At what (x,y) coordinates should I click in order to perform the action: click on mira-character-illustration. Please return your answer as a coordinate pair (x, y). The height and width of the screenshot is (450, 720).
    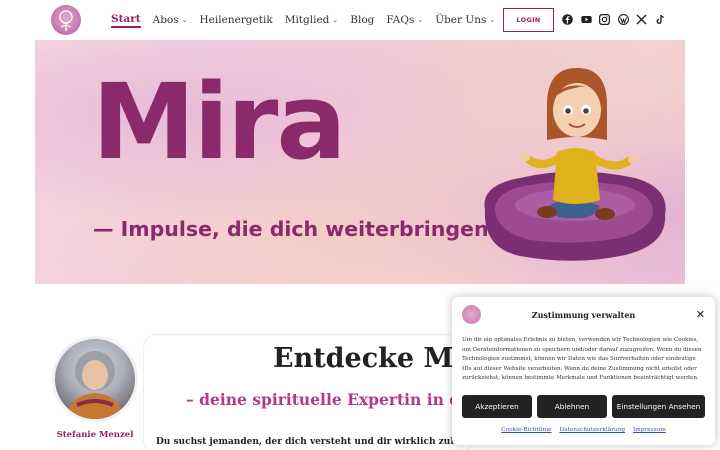
    Looking at the image, I should click on (575, 164).